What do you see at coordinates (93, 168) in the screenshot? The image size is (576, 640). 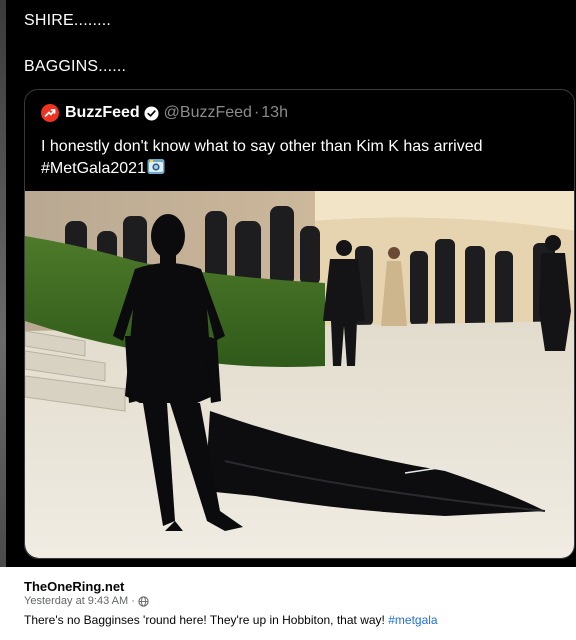 I see `quoted-hashtag: #MetGala2021` at bounding box center [93, 168].